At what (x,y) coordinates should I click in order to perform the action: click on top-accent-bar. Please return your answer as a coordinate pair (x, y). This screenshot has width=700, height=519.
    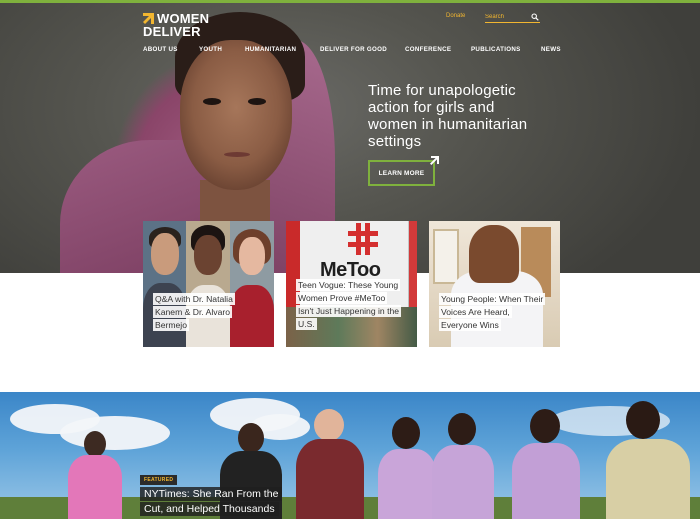
    Looking at the image, I should click on (350, 1).